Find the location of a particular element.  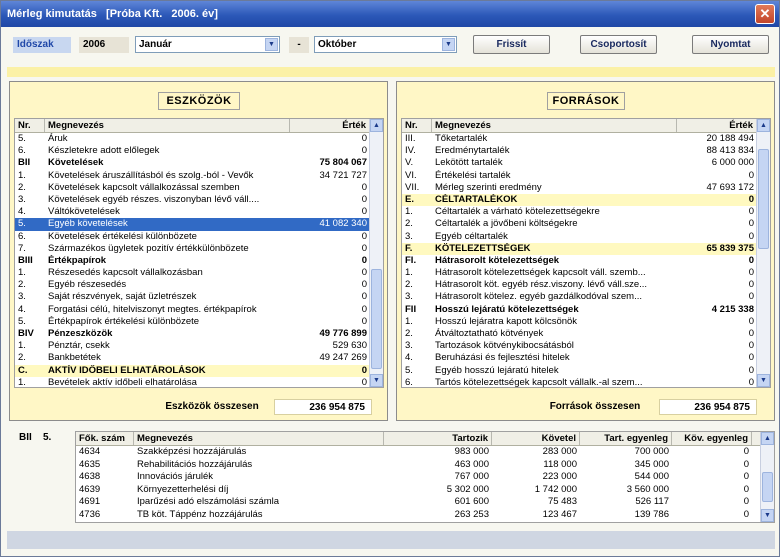

detail-section-code: BII is located at coordinates (25, 437).